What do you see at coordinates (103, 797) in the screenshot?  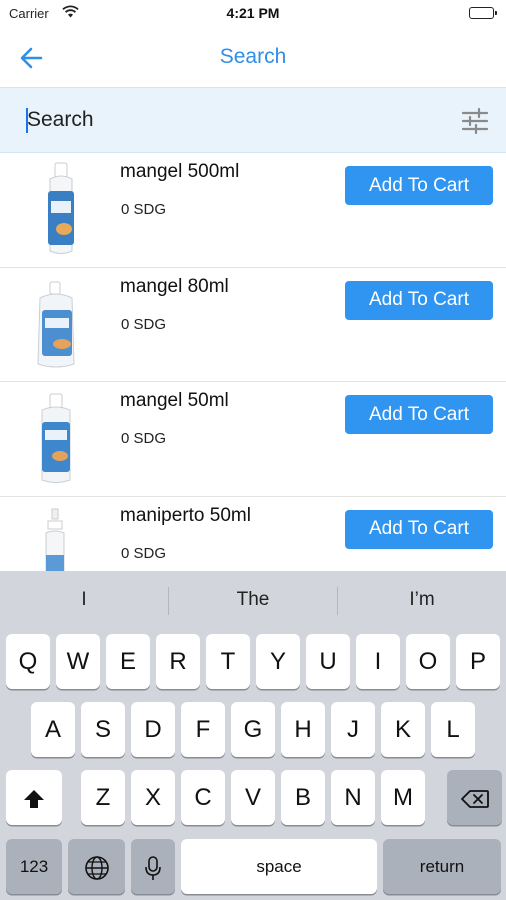 I see `key-z: Z` at bounding box center [103, 797].